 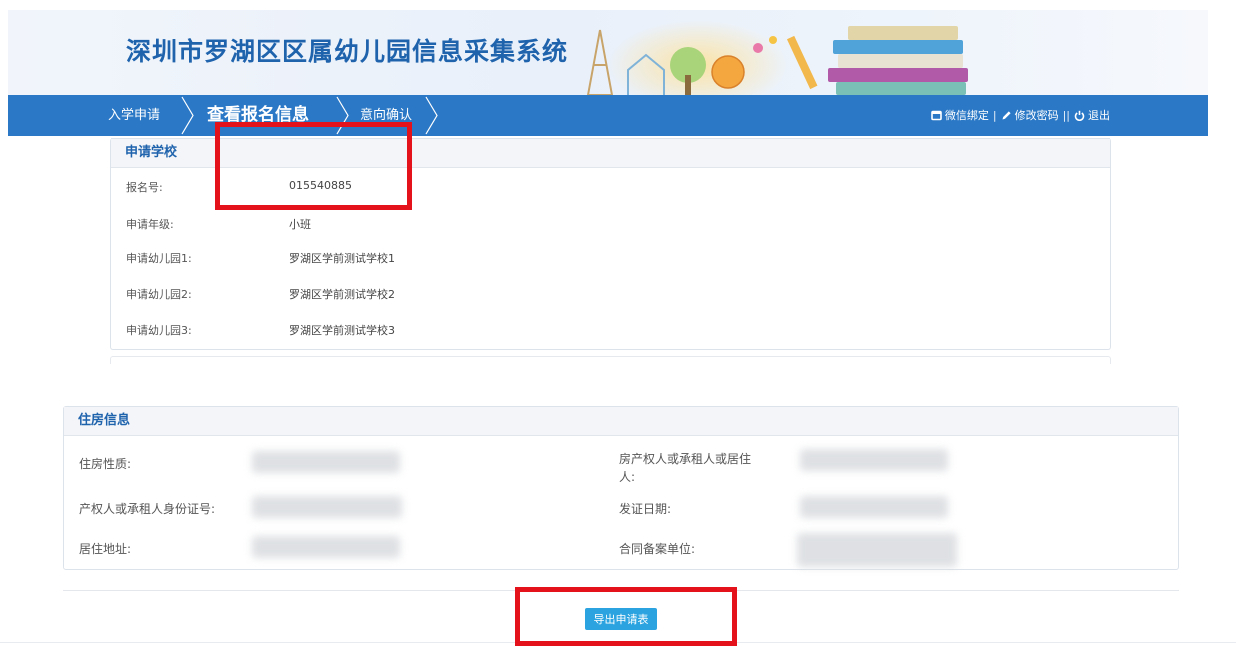 What do you see at coordinates (147, 509) in the screenshot?
I see `owner-id-label: 产权人或承租人身份证号:` at bounding box center [147, 509].